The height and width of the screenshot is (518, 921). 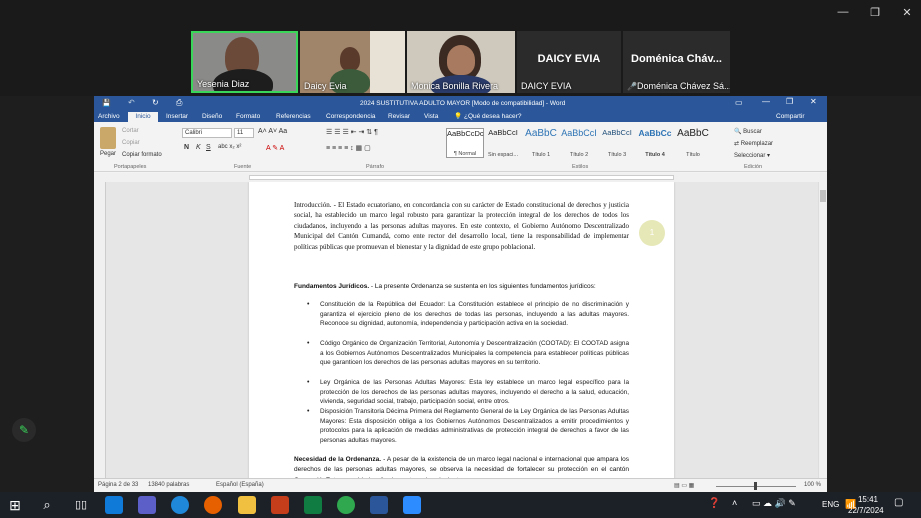 I want to click on redo-icon: ↻, so click(x=155, y=102).